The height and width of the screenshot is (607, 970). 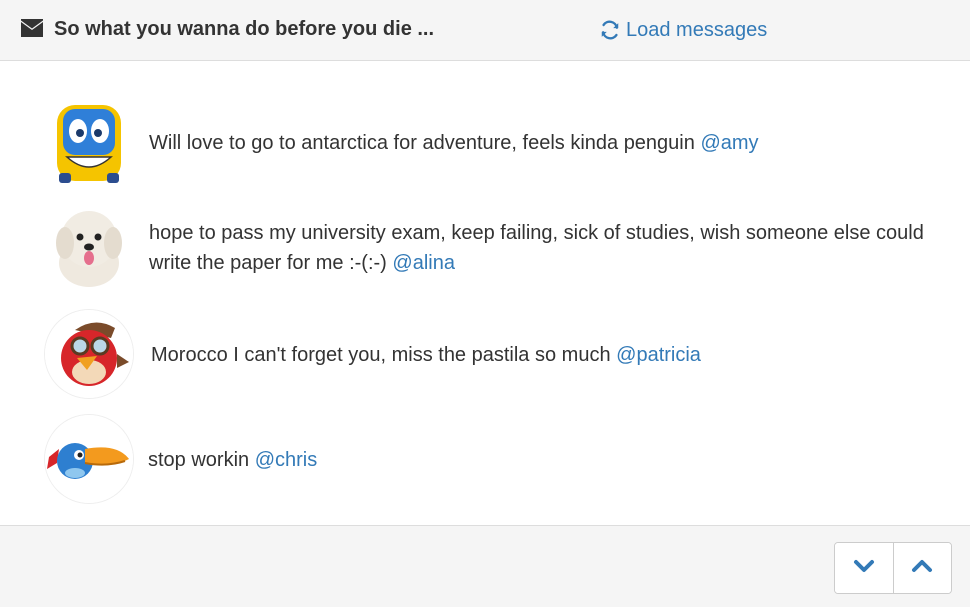 I want to click on red-bird-avatar, so click(x=89, y=354).